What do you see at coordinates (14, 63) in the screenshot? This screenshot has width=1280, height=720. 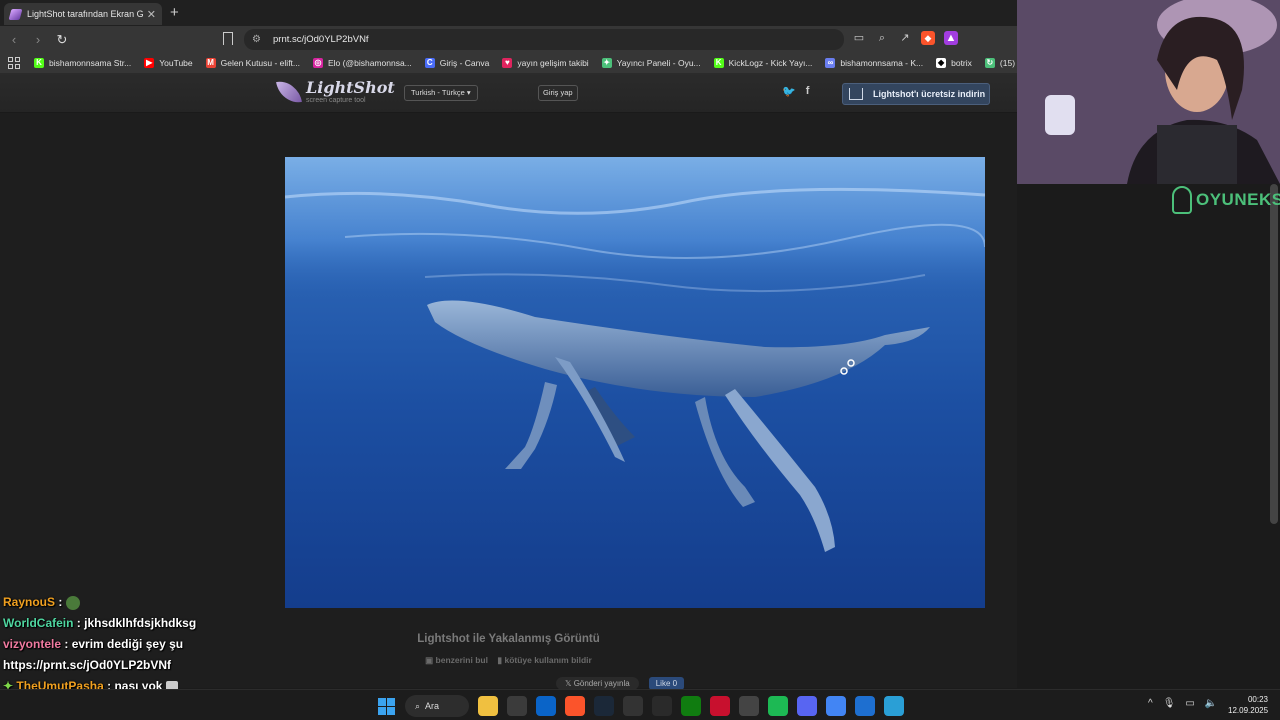 I see `apps-icon` at bounding box center [14, 63].